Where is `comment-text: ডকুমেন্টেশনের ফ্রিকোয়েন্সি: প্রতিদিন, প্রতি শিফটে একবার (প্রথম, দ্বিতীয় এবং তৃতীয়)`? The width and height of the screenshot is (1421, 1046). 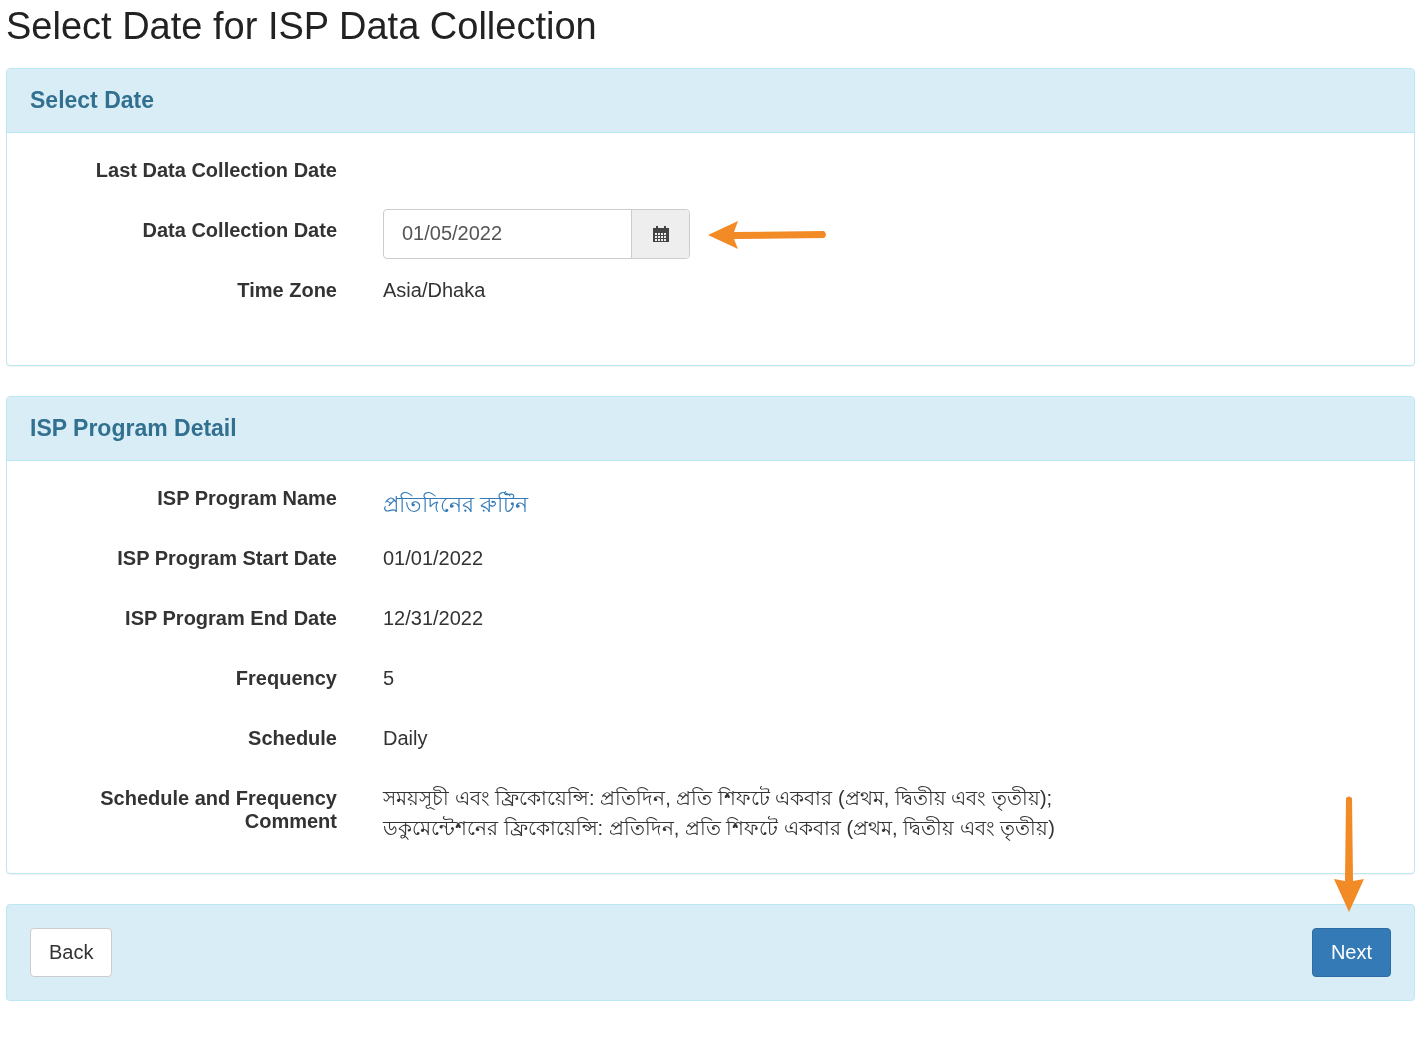 comment-text: ডকুমেন্টেশনের ফ্রিকোয়েন্সি: প্রতিদিন, প্রতি শিফটে একবার (প্রথম, দ্বিতীয় এবং তৃতীয়) is located at coordinates (719, 829).